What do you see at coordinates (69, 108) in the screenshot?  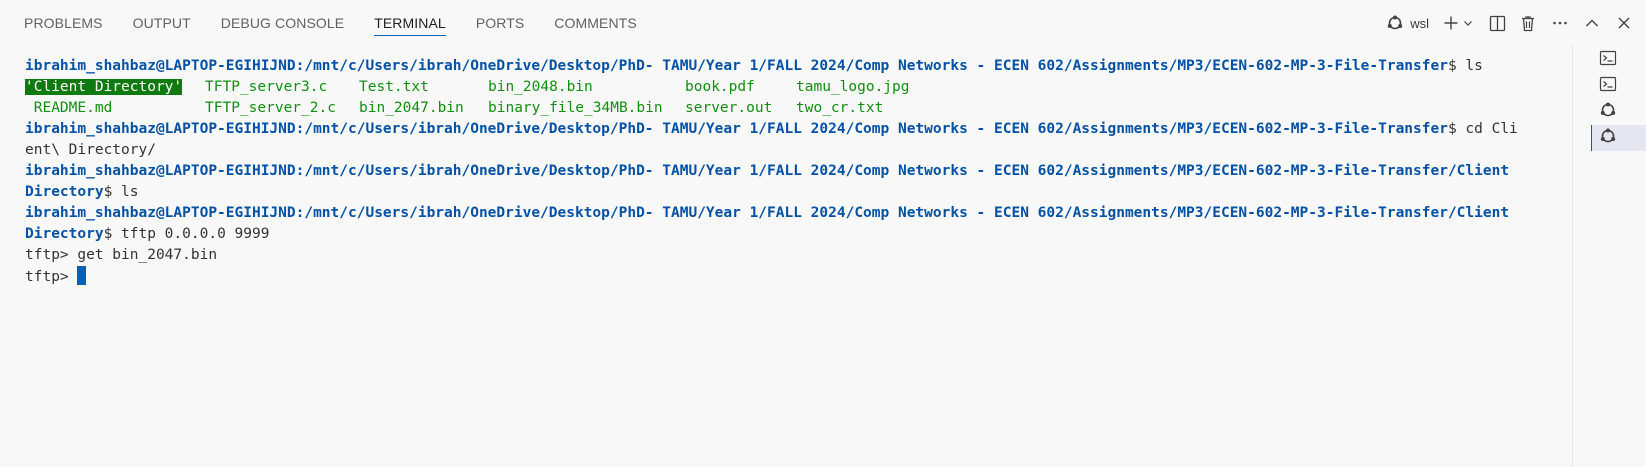 I see `ls-entry: README.md` at bounding box center [69, 108].